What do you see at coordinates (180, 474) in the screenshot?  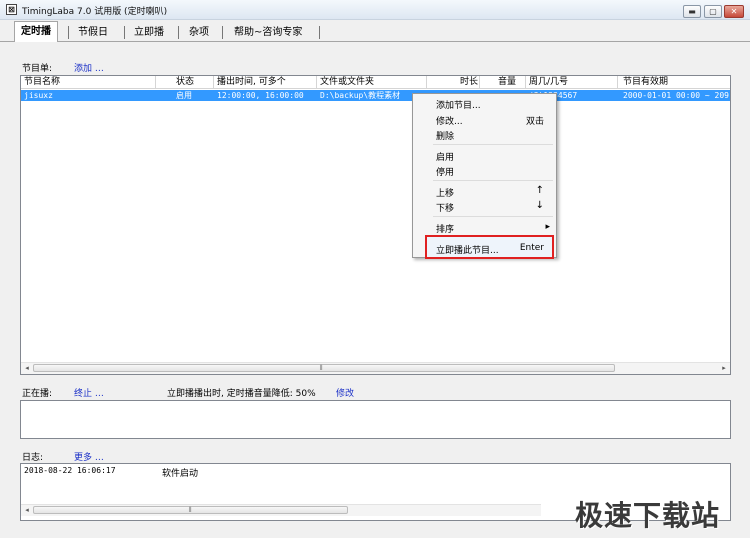 I see `log-entry-message: 软件启动` at bounding box center [180, 474].